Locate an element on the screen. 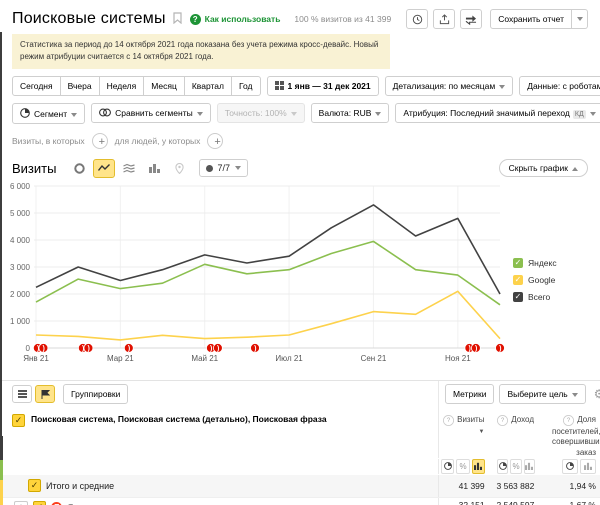  legend-item-yandex: ✓ Яндекс is located at coordinates (535, 262).